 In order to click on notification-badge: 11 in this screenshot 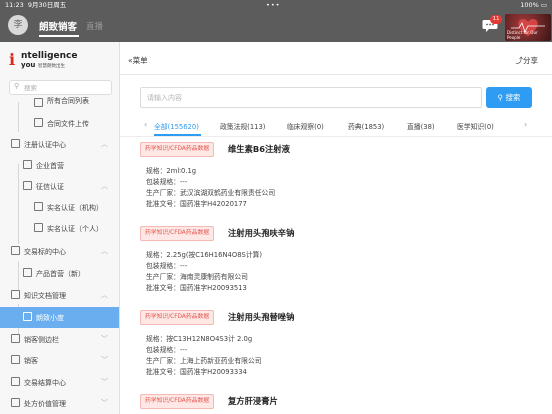, I will do `click(496, 19)`.